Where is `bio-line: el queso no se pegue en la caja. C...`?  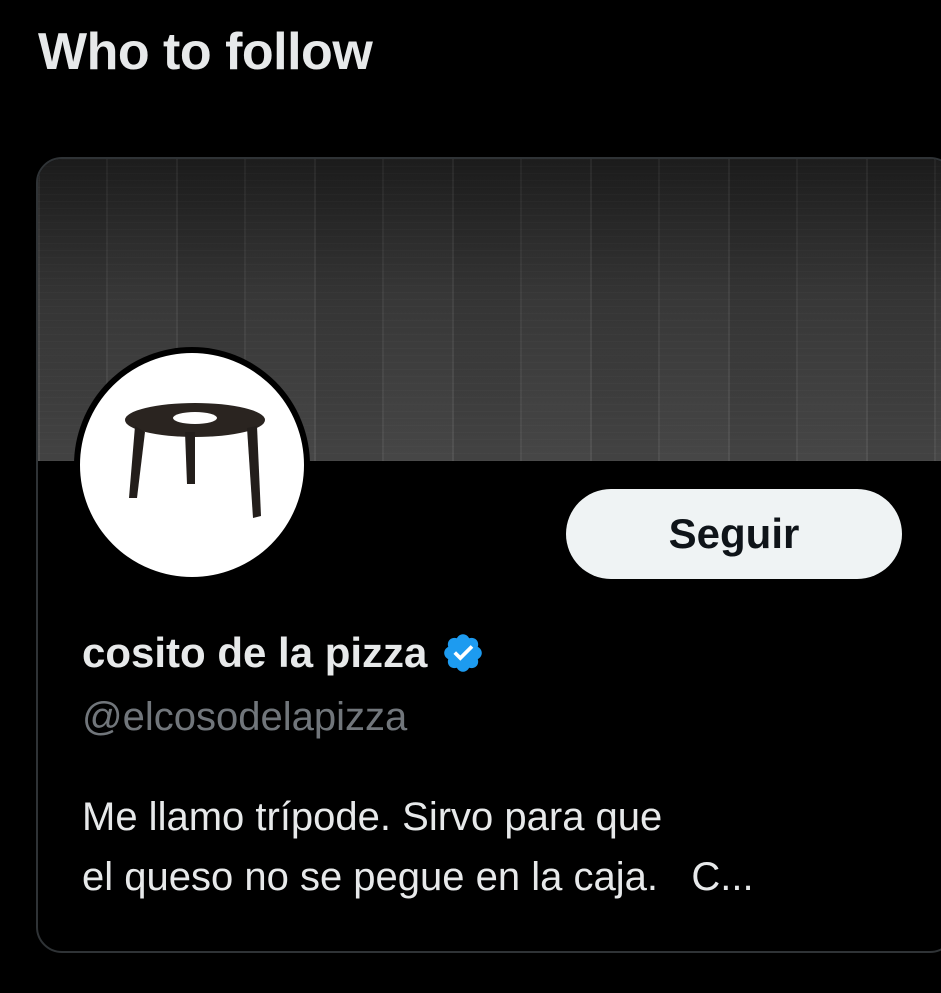 bio-line: el queso no se pegue en la caja. C... is located at coordinates (418, 877).